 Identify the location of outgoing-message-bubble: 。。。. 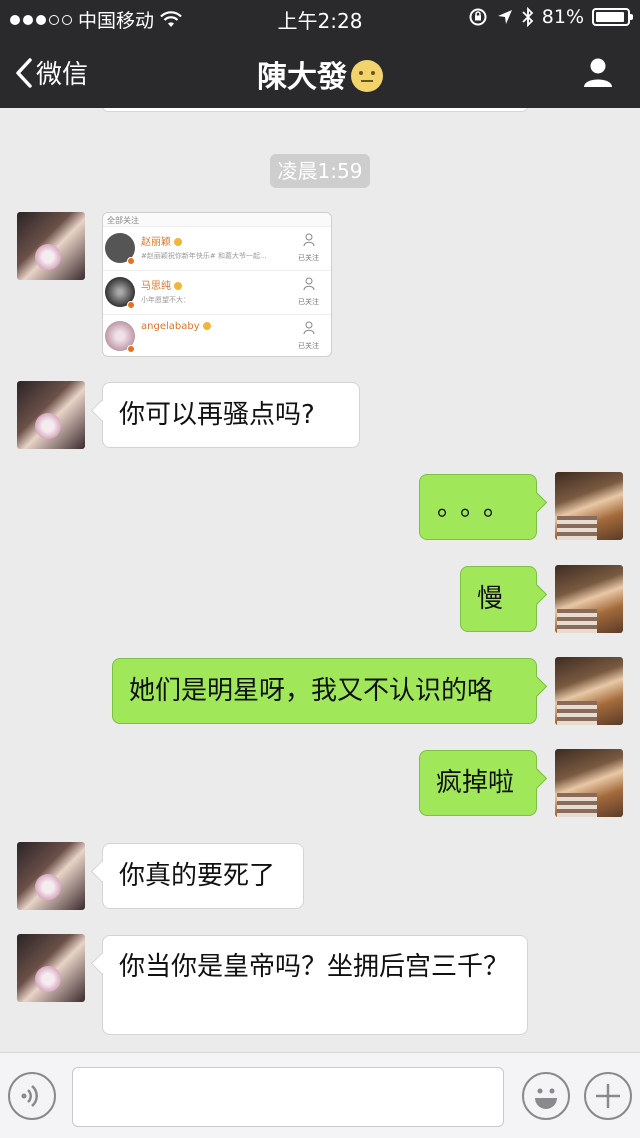
(478, 507).